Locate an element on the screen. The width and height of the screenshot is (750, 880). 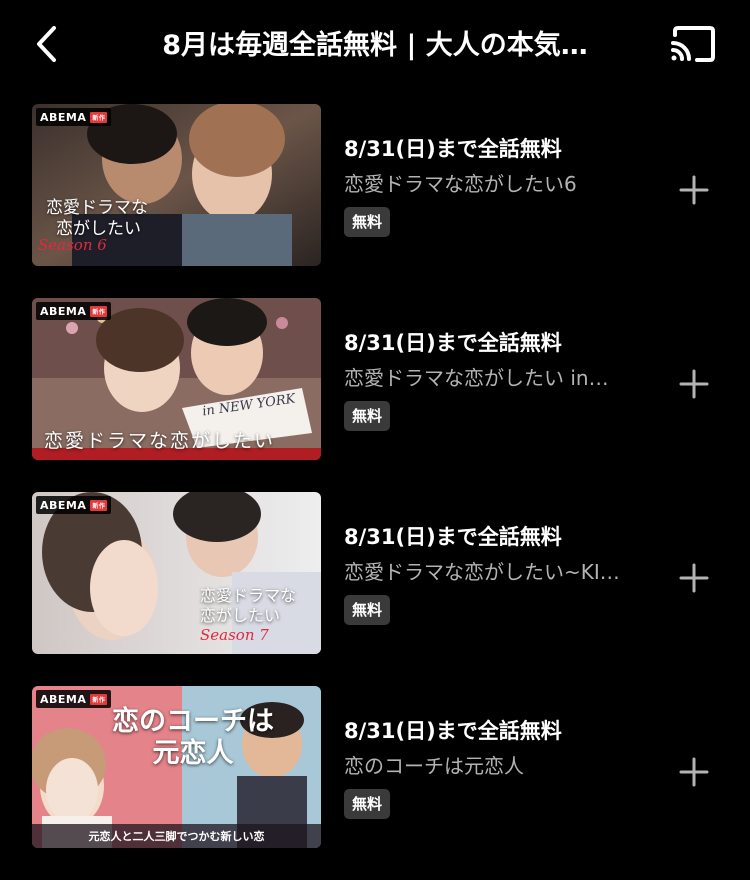
thumbnail-title: 恋愛ドラマな恋がしたい is located at coordinates (160, 441).